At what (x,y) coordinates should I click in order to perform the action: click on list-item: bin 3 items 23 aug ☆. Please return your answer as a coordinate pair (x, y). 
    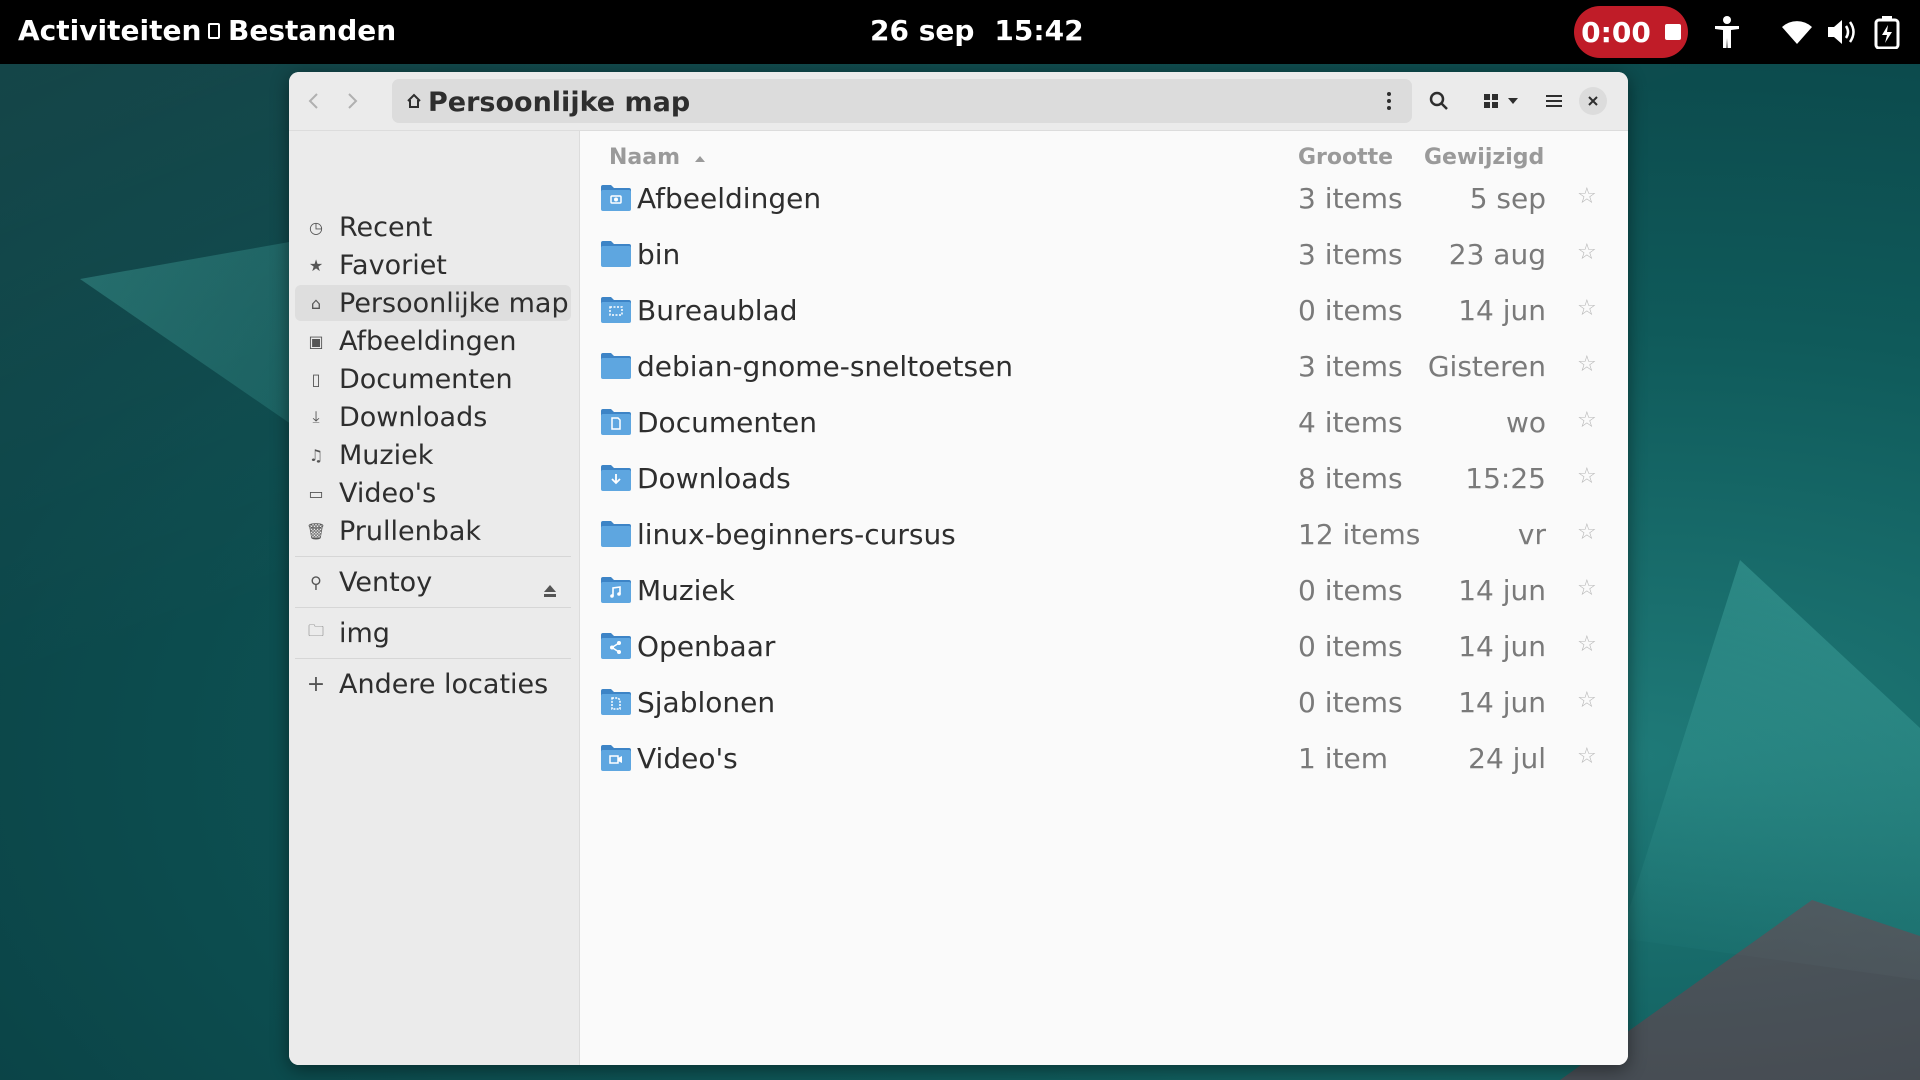
    Looking at the image, I should click on (1104, 255).